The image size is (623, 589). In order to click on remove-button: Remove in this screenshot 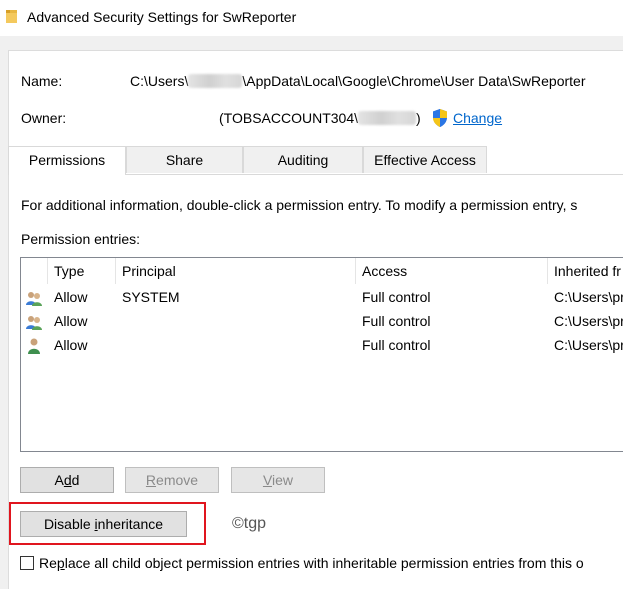, I will do `click(172, 480)`.